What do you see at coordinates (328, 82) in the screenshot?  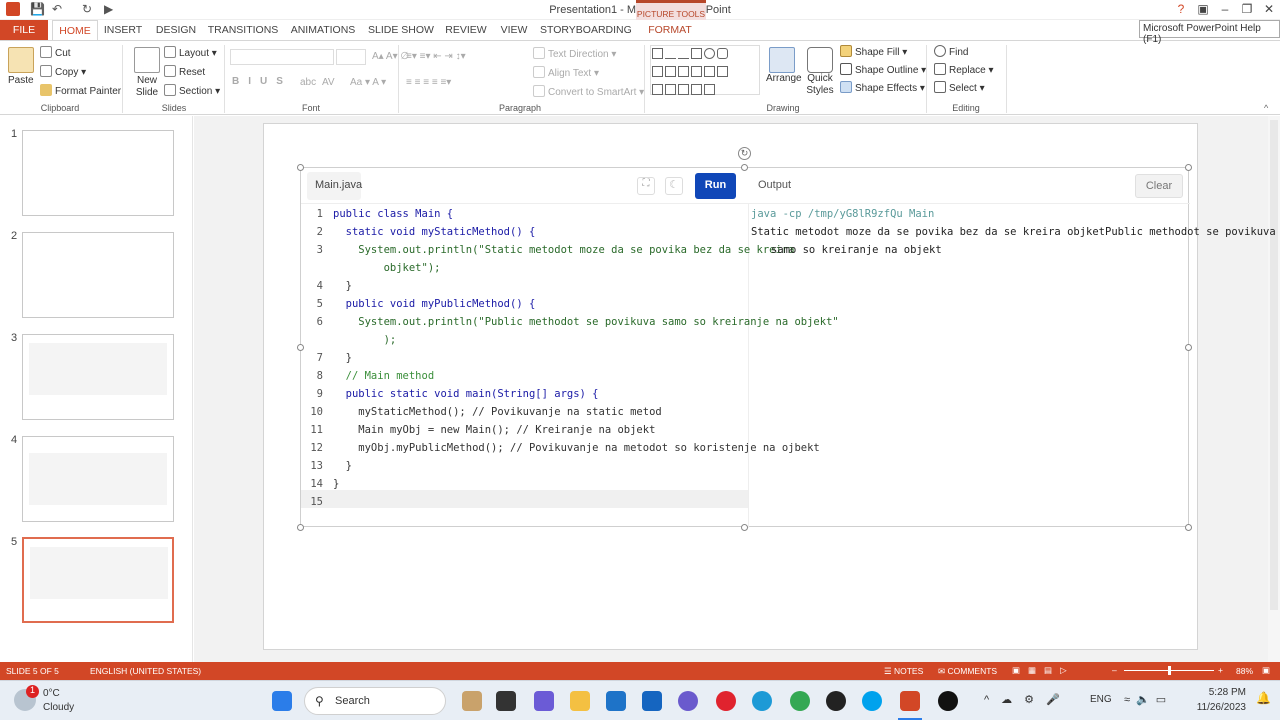 I see `character-spacing-button: AV` at bounding box center [328, 82].